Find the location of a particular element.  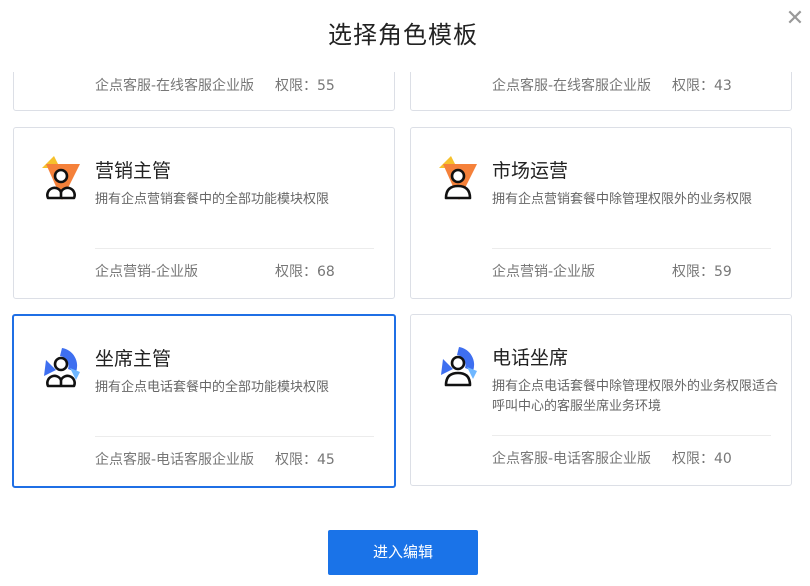

role-card: 企点客服-在线客服企业版 权限：43 is located at coordinates (601, 91).